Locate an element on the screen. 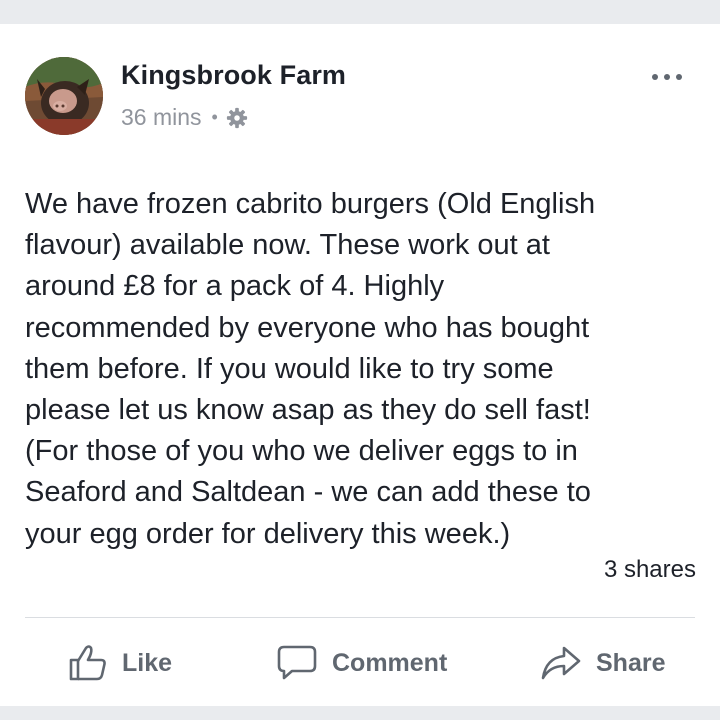 The height and width of the screenshot is (720, 720). avatar-image is located at coordinates (64, 96).